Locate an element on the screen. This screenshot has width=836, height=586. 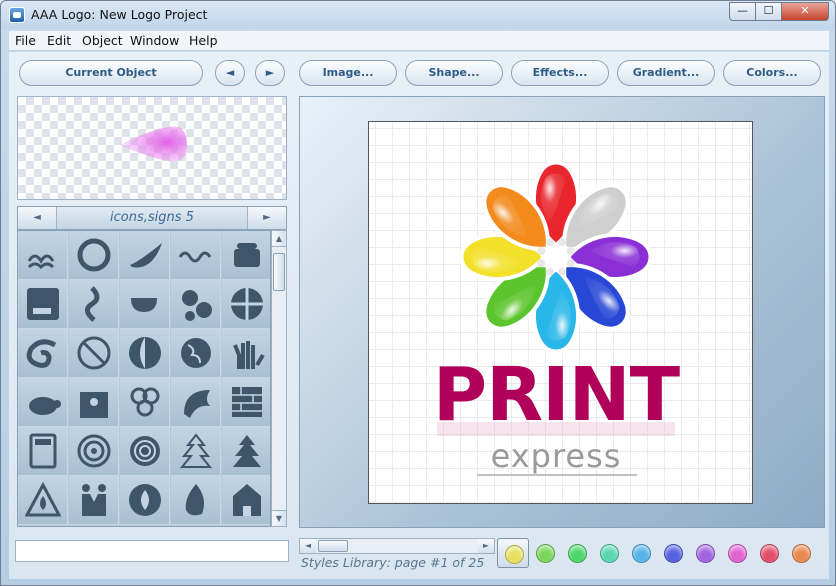
wave-line-icon is located at coordinates (196, 255).